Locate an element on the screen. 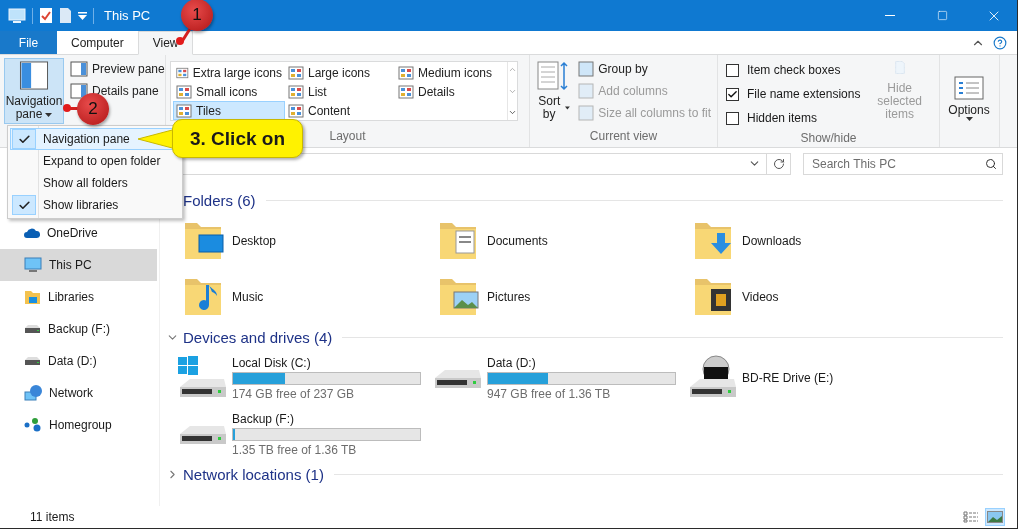  free-space-text: 1.35 TB free of 1.36 TB is located at coordinates (295, 449).